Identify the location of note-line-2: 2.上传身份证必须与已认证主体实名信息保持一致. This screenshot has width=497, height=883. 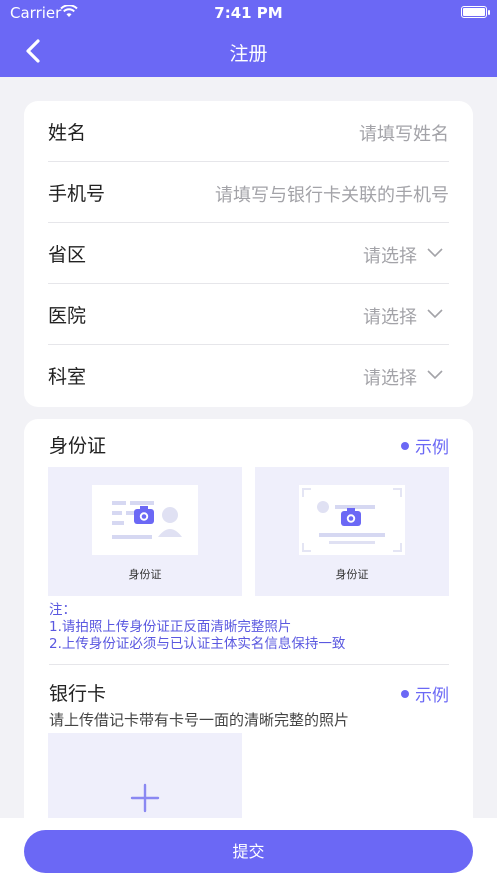
(197, 644).